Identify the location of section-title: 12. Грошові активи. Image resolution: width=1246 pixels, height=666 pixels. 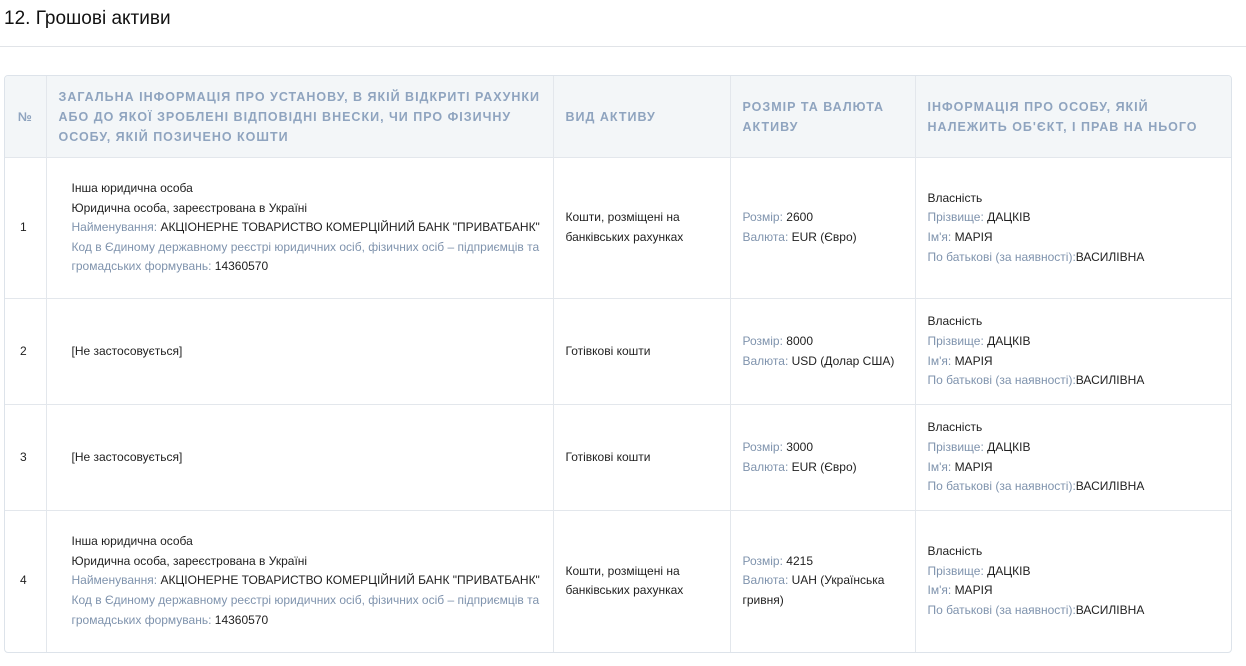
(87, 18).